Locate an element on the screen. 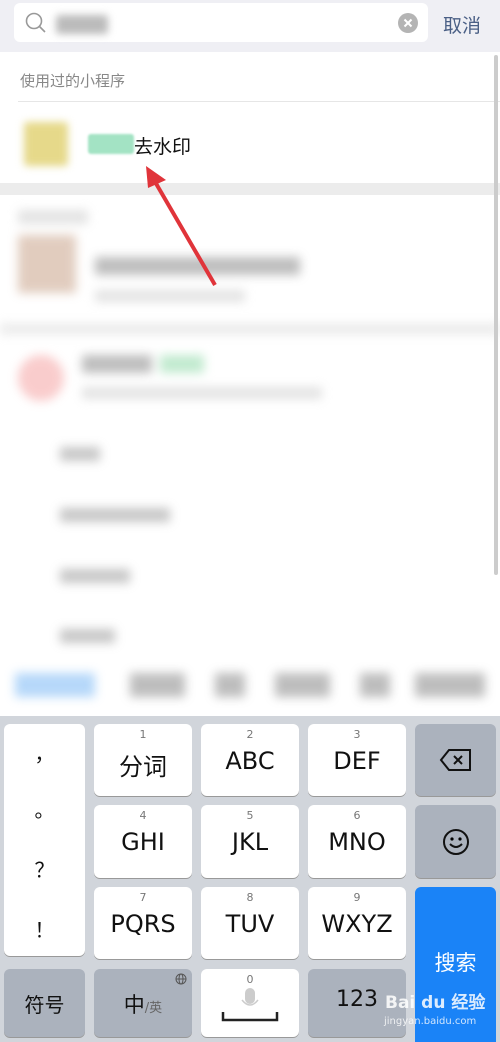 Image resolution: width=500 pixels, height=1042 pixels. key-number: 0 is located at coordinates (250, 979).